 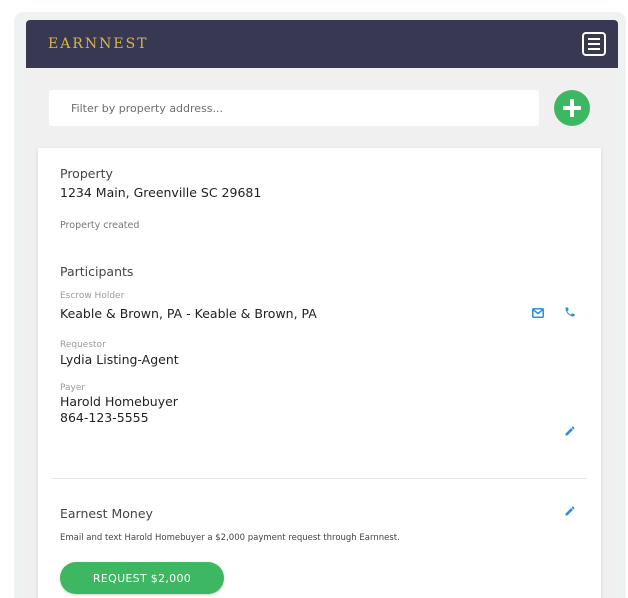 I want to click on escrow-holder-value: Keable & Brown, PA - Keable & Brown, PA, so click(x=188, y=313).